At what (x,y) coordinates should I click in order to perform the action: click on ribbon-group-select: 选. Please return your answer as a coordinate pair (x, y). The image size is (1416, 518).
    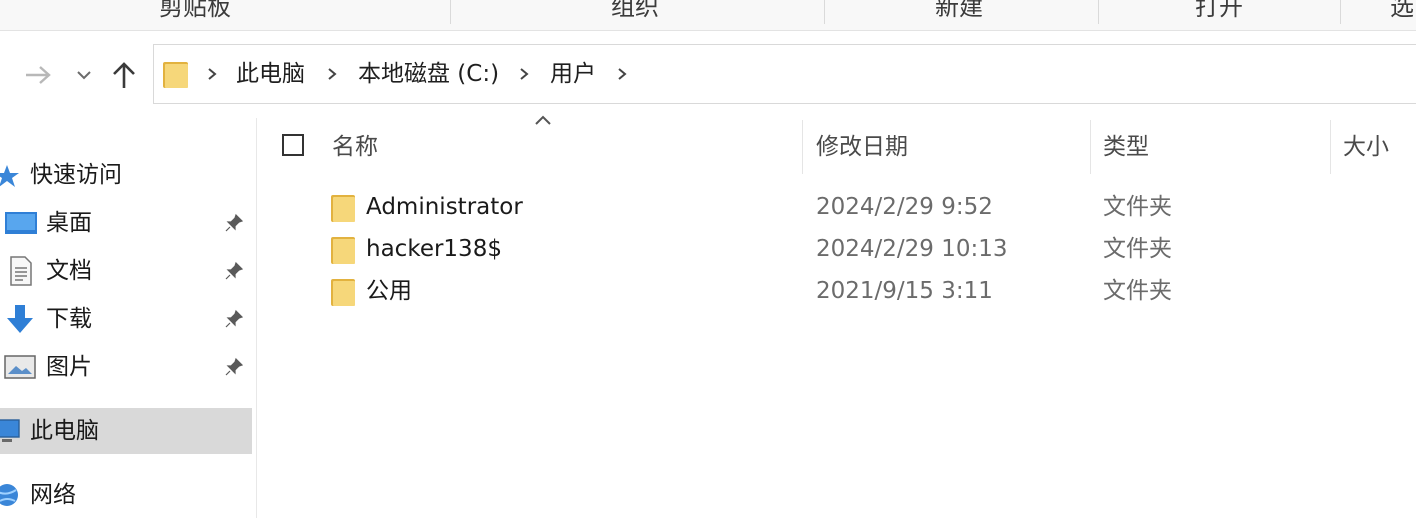
    Looking at the image, I should click on (1402, 10).